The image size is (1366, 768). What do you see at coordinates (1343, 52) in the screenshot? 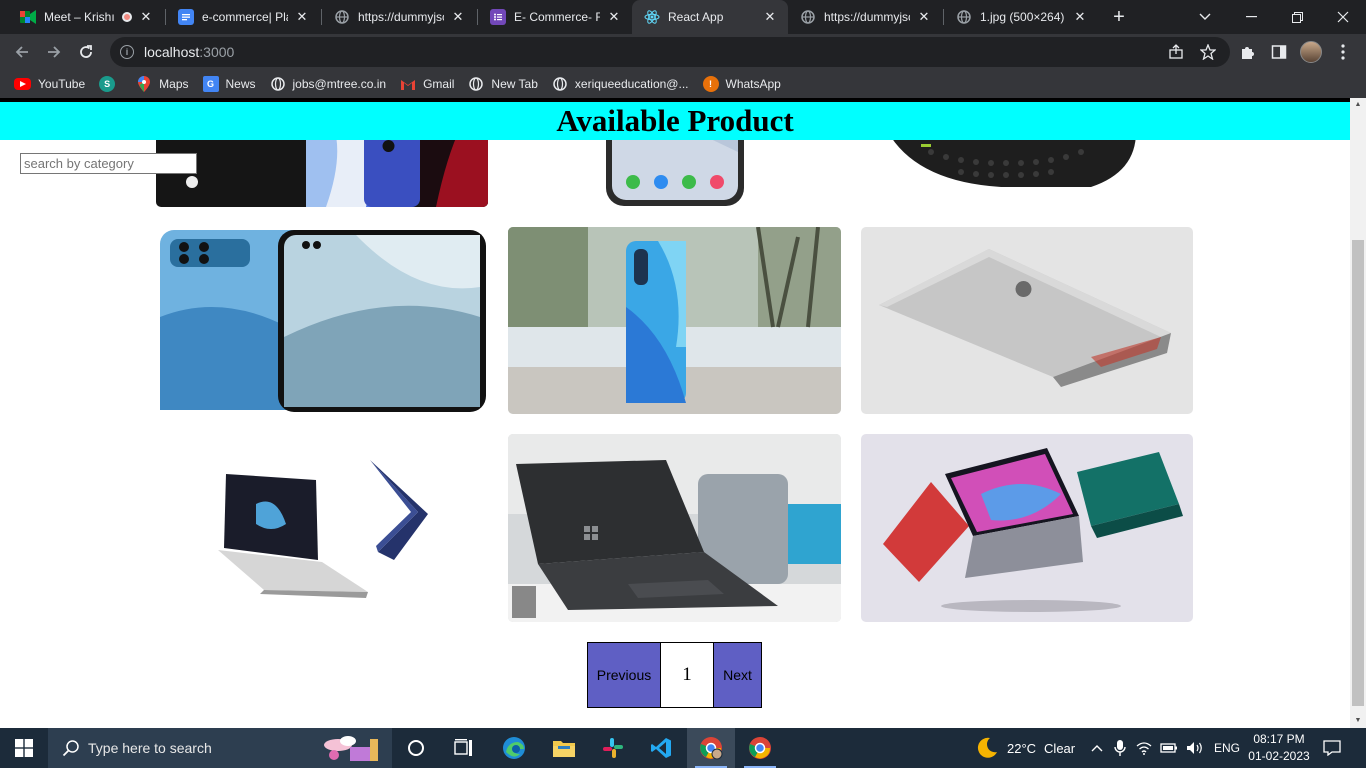
I see `browser-menu-icon` at bounding box center [1343, 52].